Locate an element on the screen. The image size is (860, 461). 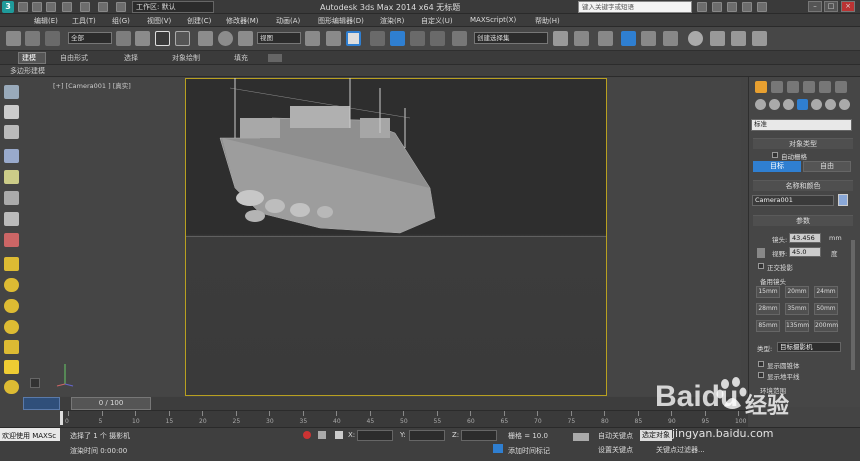
display-tab-icon is located at coordinates (825, 87).